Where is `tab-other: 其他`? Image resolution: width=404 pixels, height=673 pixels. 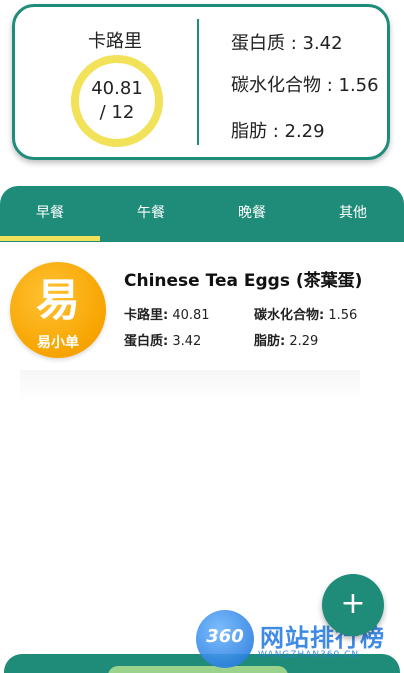
tab-other: 其他 is located at coordinates (353, 214).